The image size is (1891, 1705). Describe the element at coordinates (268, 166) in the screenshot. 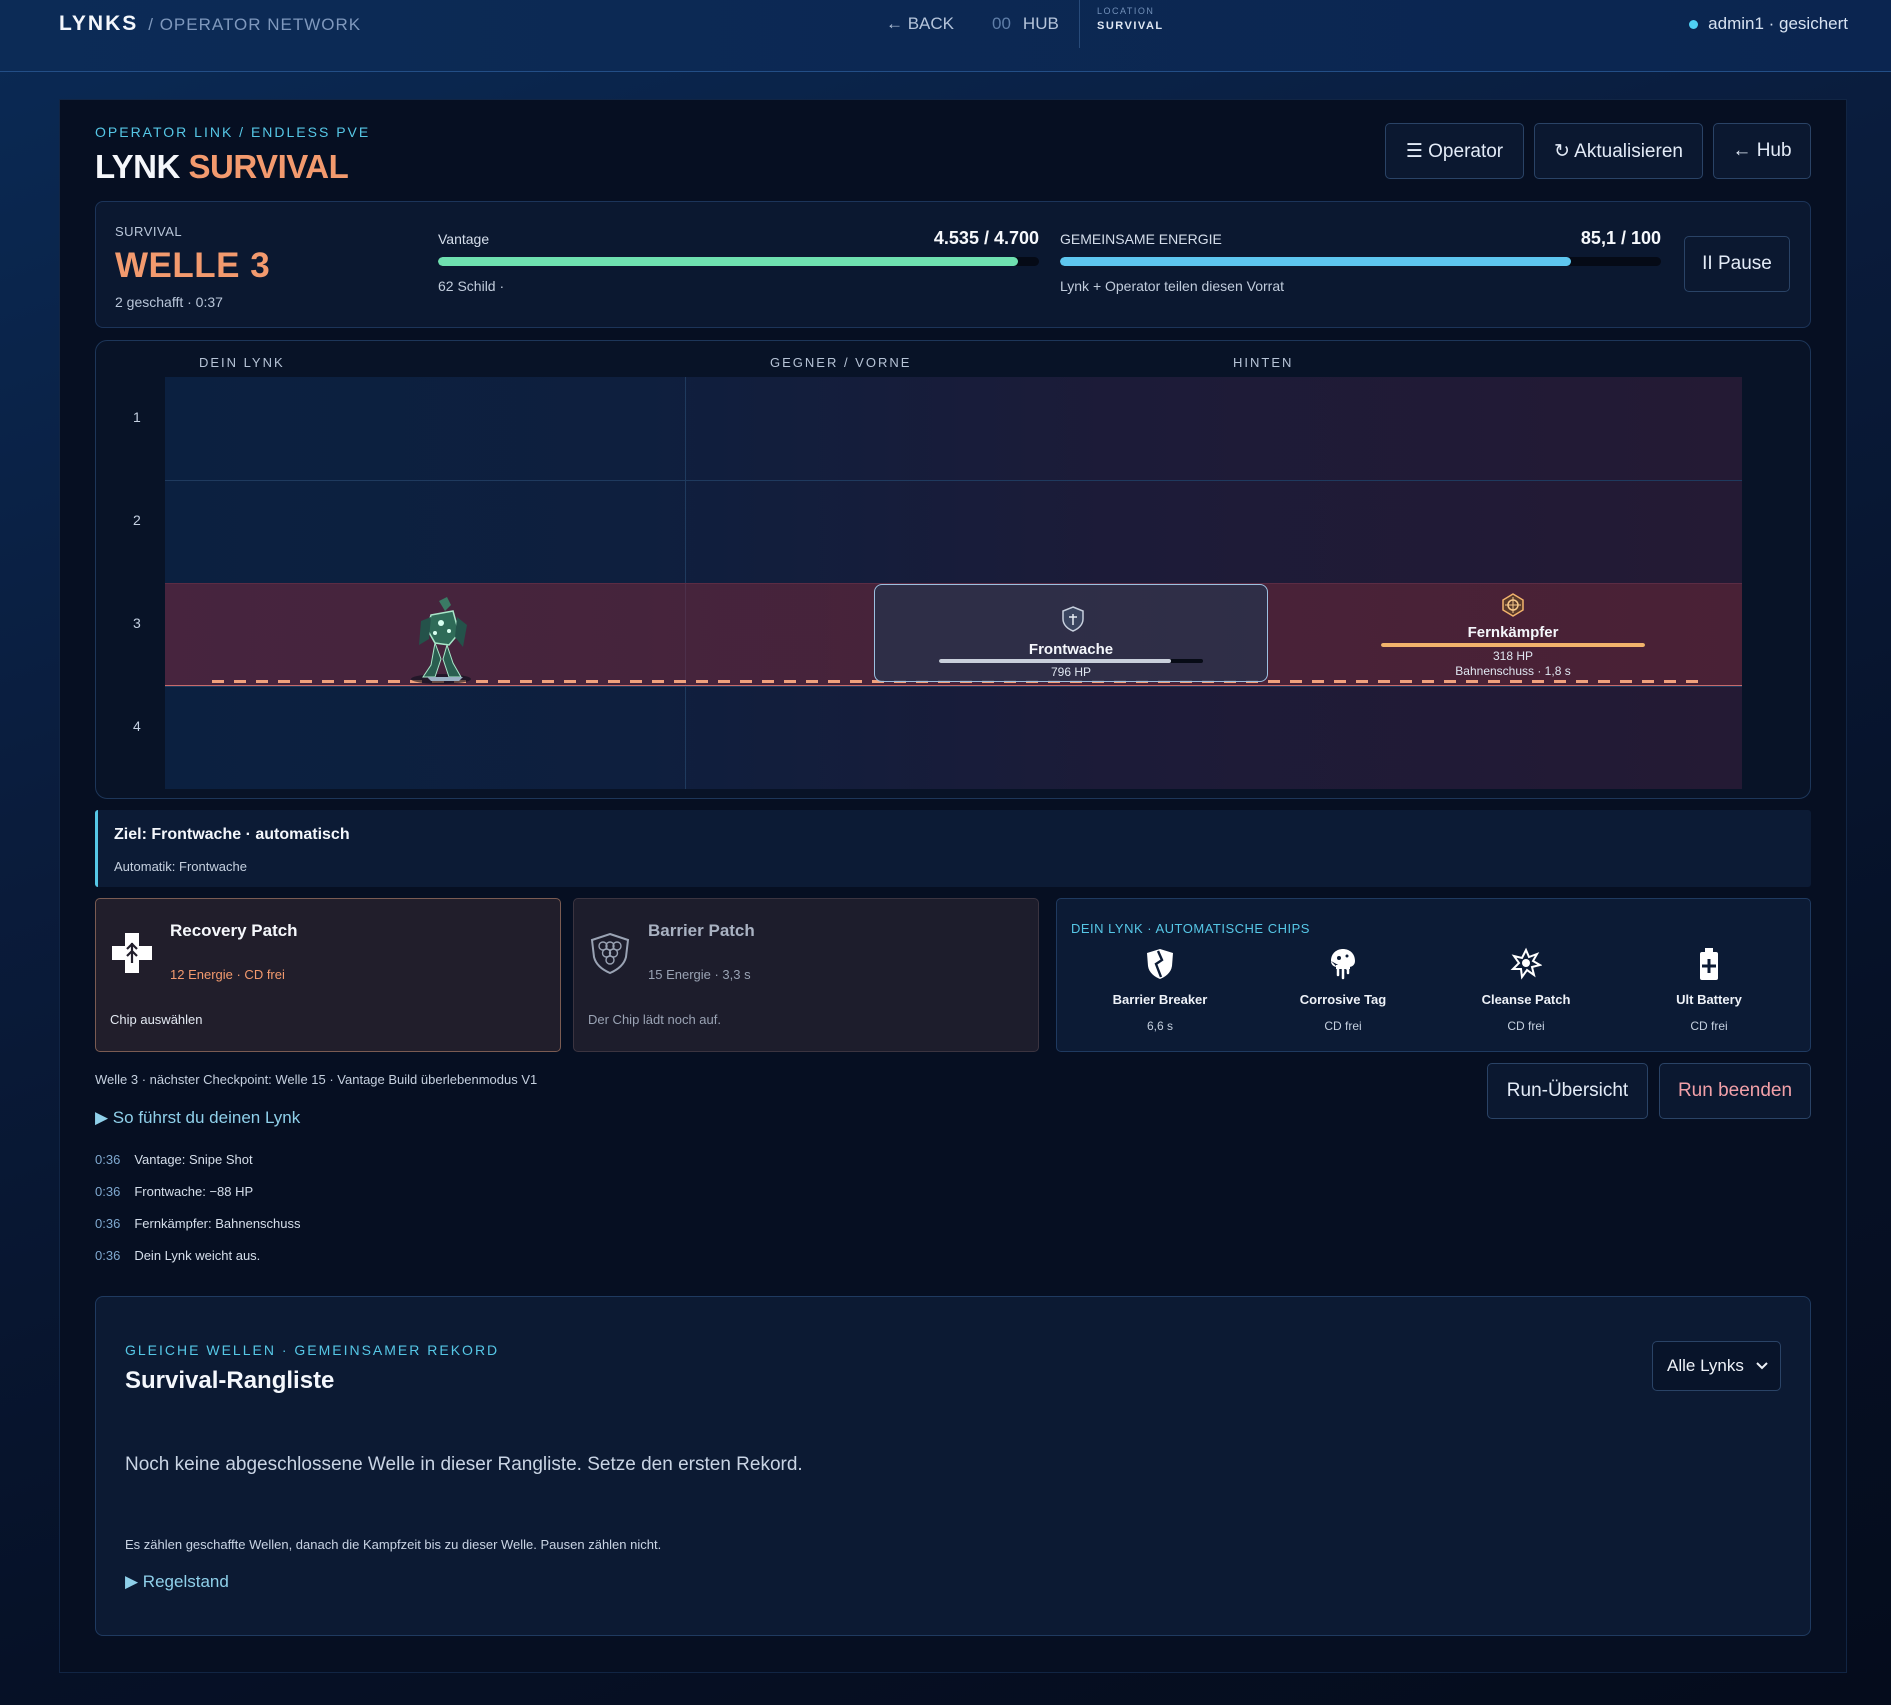

I see `page-title-survival: SURVIVAL` at that location.